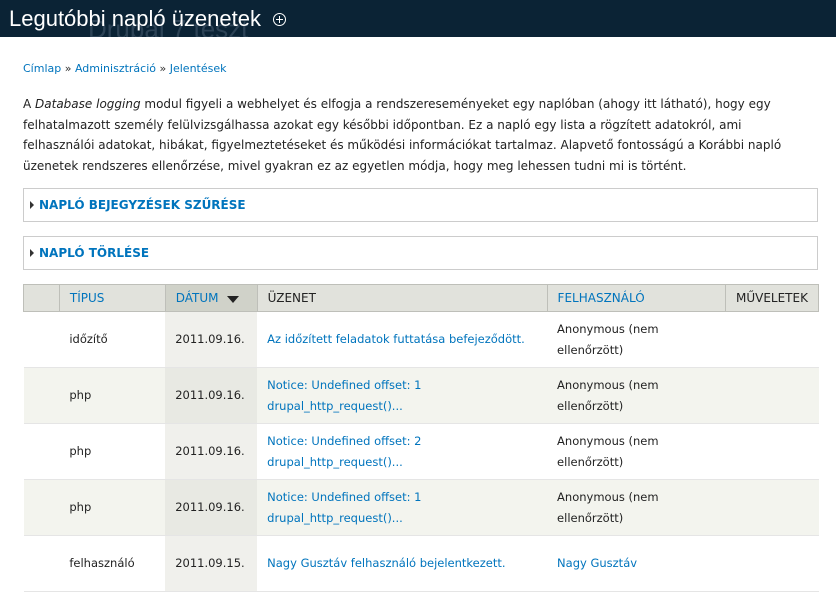 The image size is (836, 592). Describe the element at coordinates (29, 104) in the screenshot. I see `help-text-start: A` at that location.